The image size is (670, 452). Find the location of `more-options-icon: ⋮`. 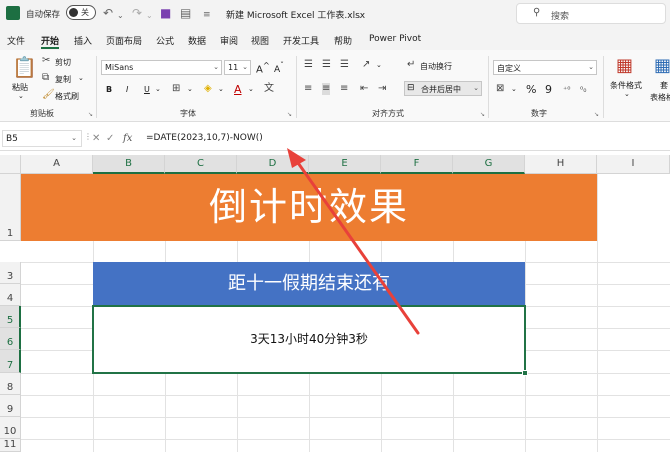

more-options-icon: ⋮ is located at coordinates (88, 136).